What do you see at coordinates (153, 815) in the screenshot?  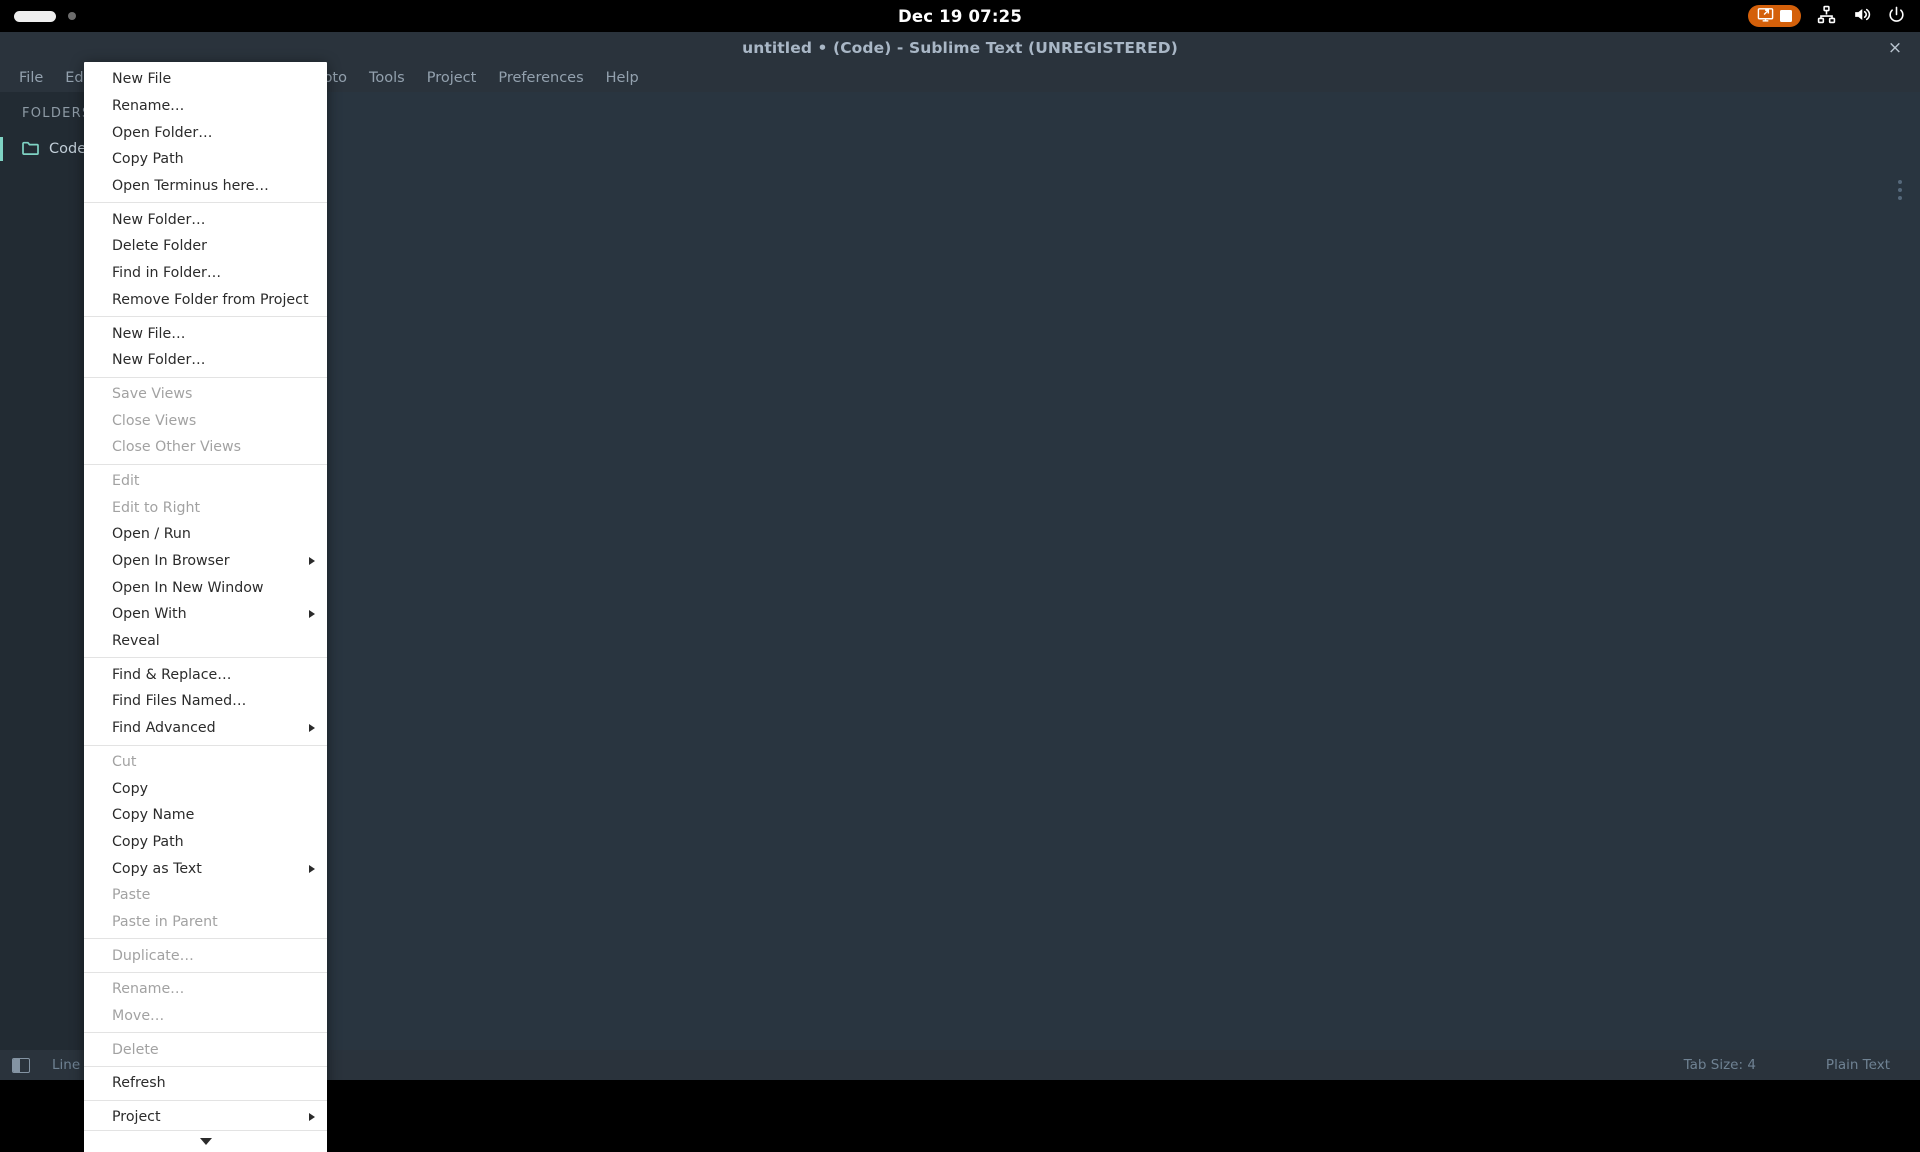 I see `context-menu-item-label: Copy Name` at bounding box center [153, 815].